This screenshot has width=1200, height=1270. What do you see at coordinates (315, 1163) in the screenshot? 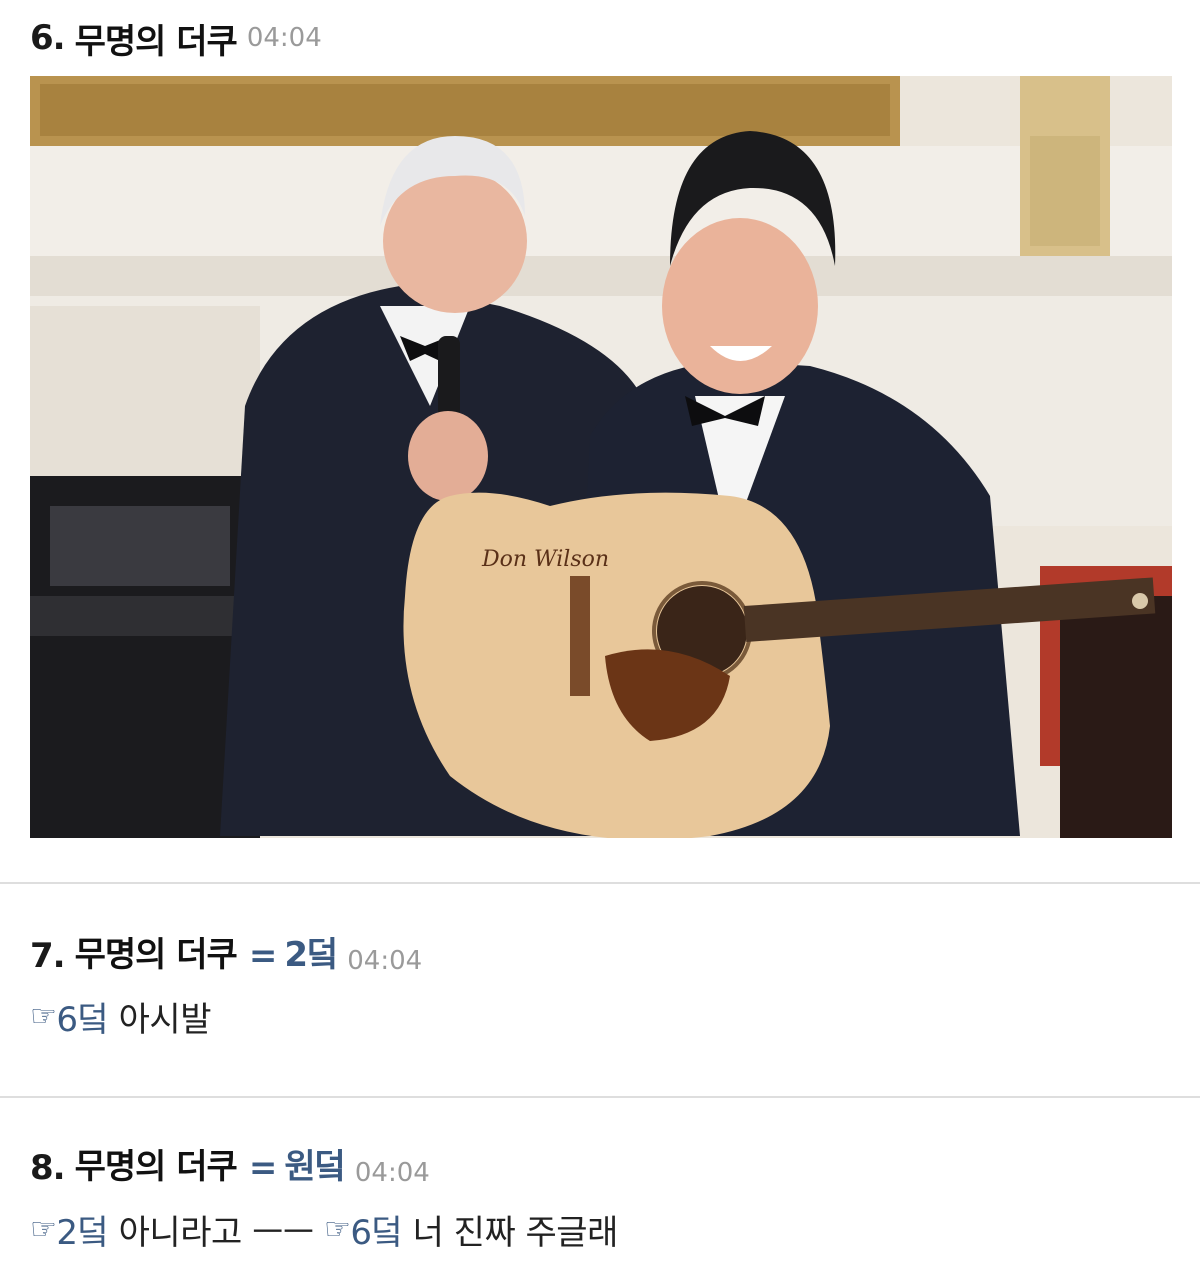
I see `reply-target: 원덬` at bounding box center [315, 1163].